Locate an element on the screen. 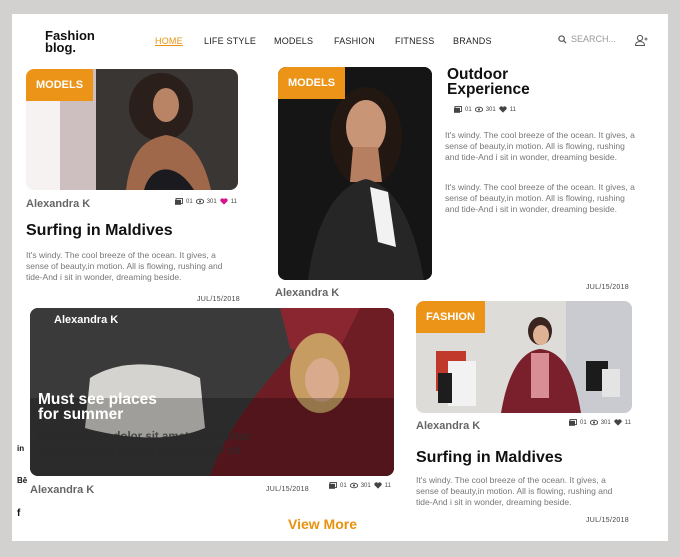 This screenshot has height=557, width=680. nav-brands: BRANDS is located at coordinates (472, 41).